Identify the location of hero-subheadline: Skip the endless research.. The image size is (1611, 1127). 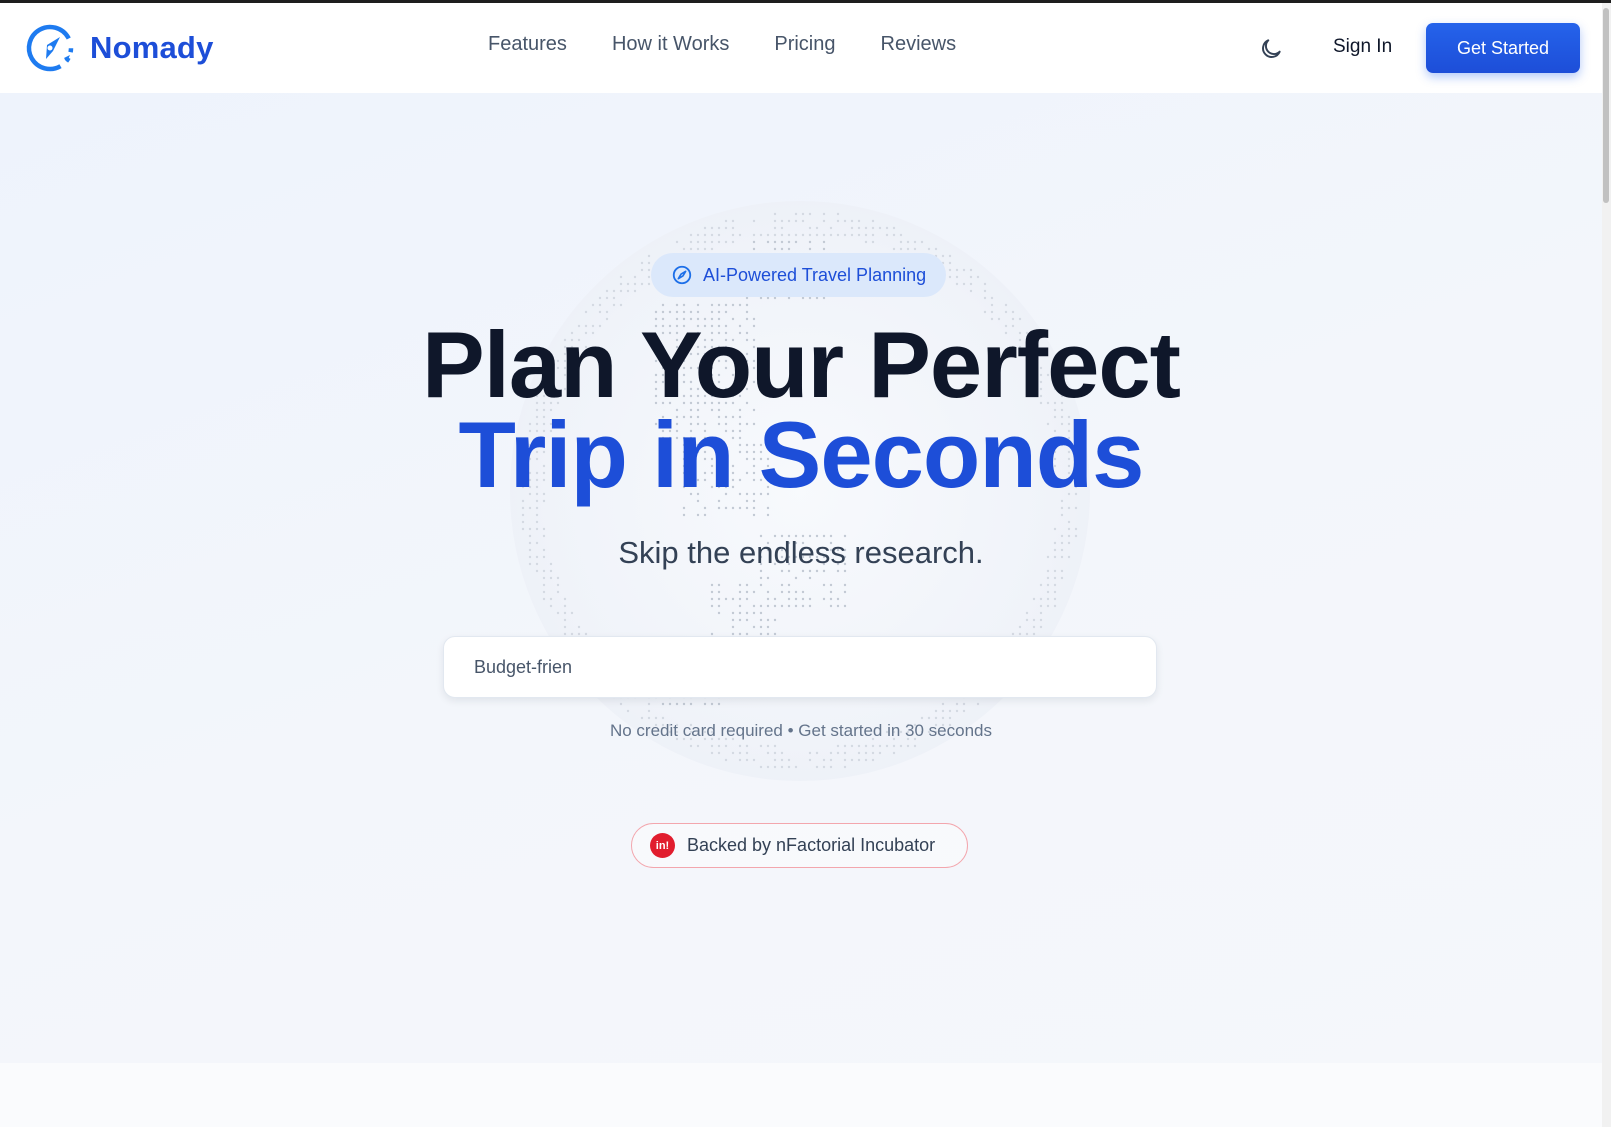
(801, 553).